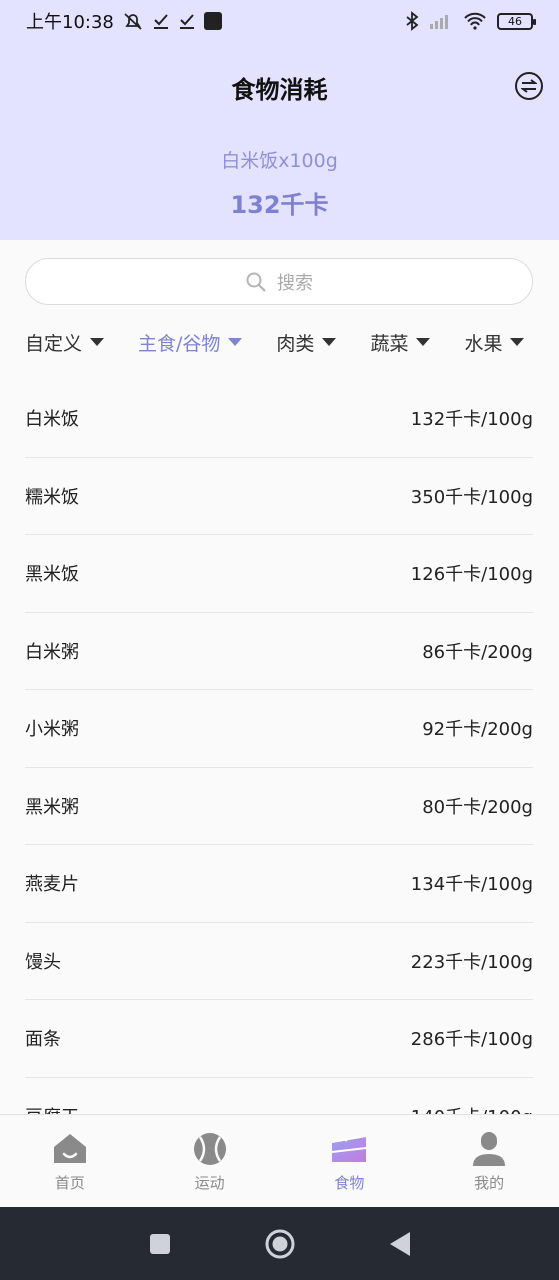 Image resolution: width=559 pixels, height=1280 pixels. Describe the element at coordinates (412, 21) in the screenshot. I see `bluetooth-icon` at that location.